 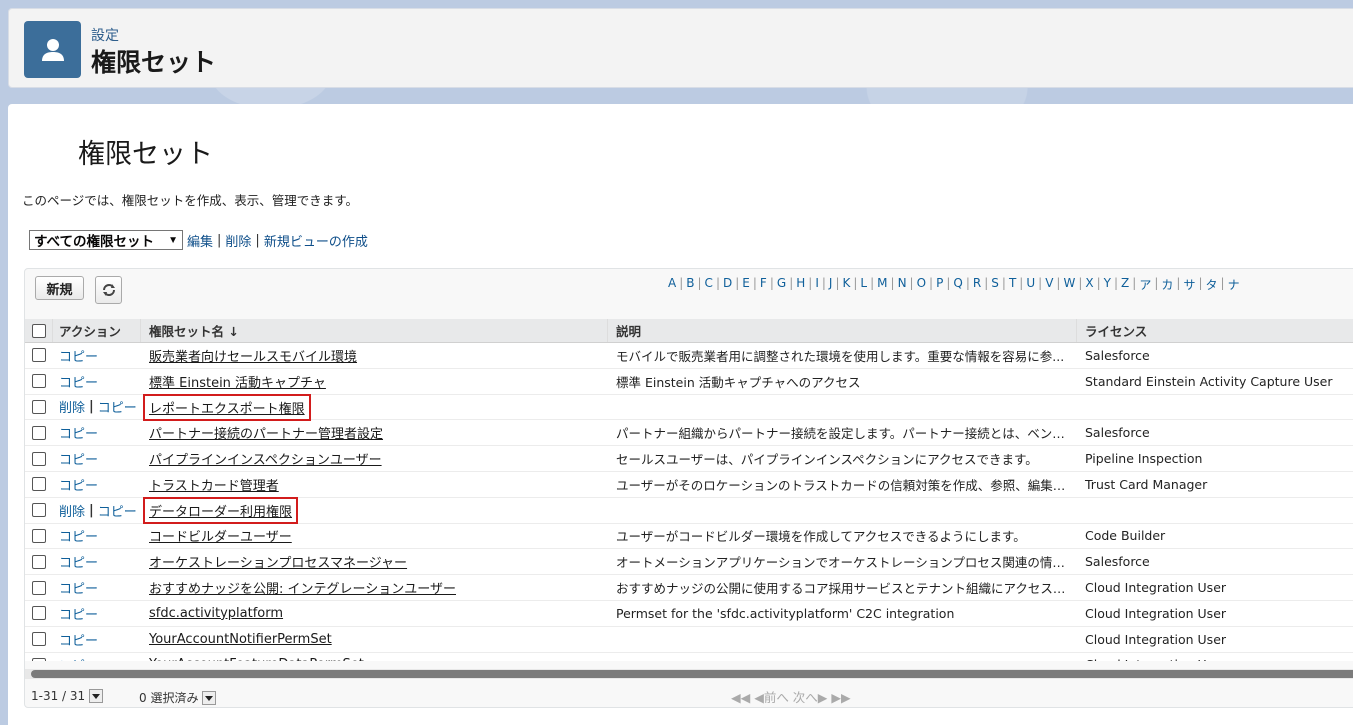 What do you see at coordinates (781, 284) in the screenshot?
I see `alpha-filter-letter: G` at bounding box center [781, 284].